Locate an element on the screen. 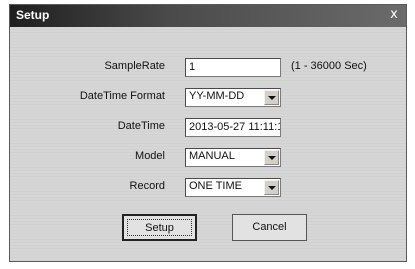 Image resolution: width=415 pixels, height=269 pixels. close-icon: x is located at coordinates (394, 15).